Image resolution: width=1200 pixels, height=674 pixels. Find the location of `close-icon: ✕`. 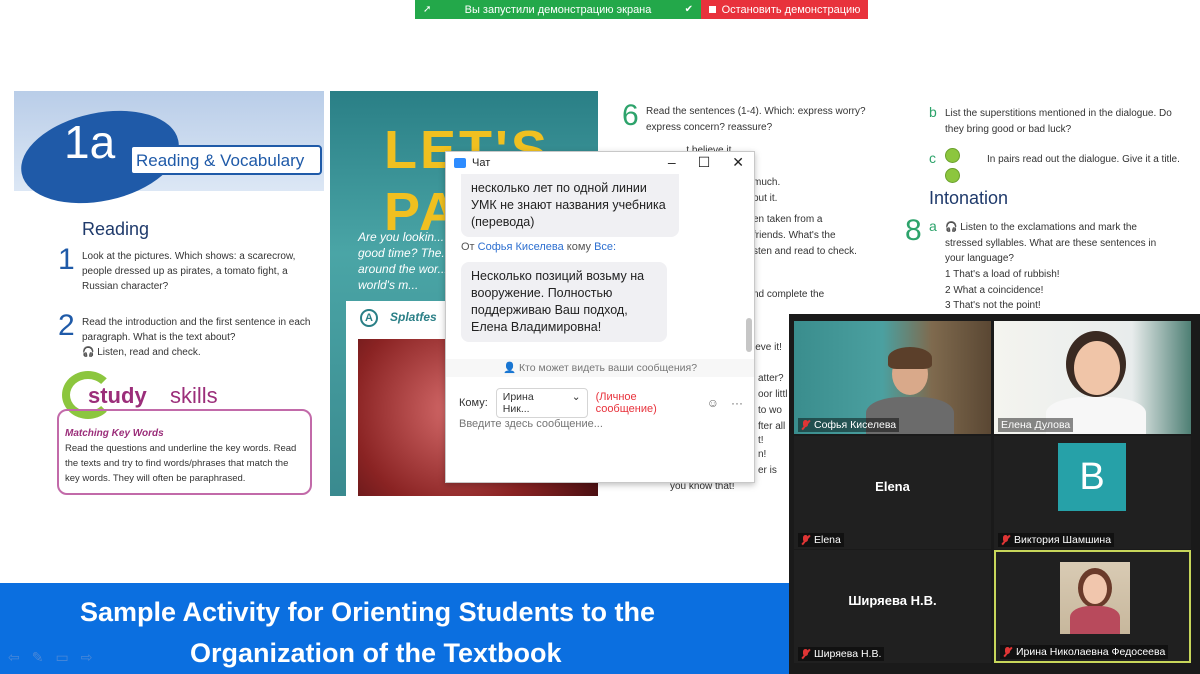

close-icon: ✕ is located at coordinates (738, 162).